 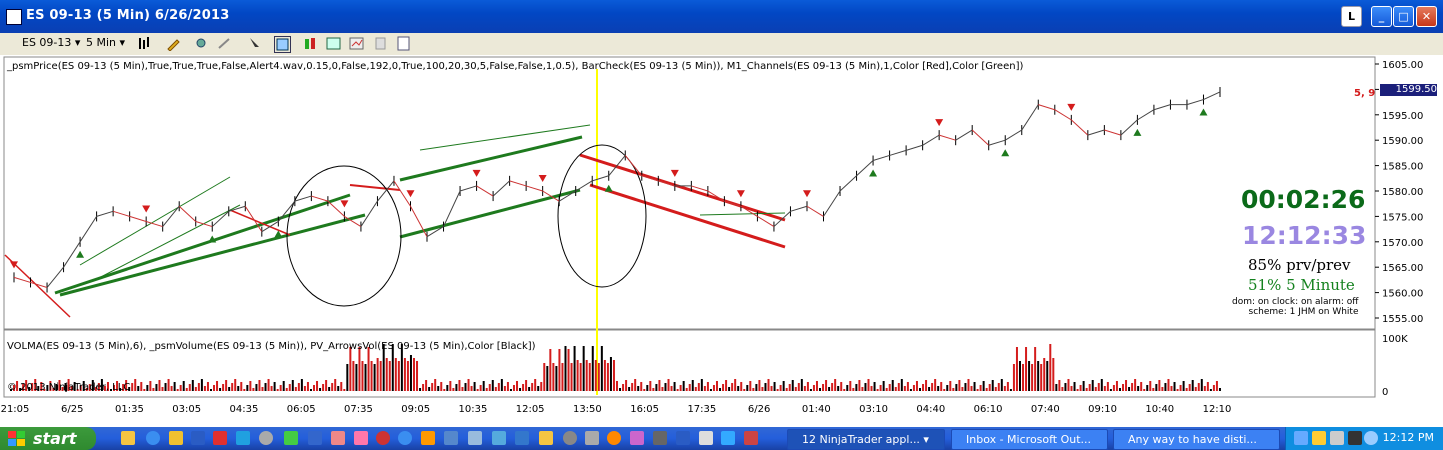 I want to click on firefox-icon, so click(x=614, y=438).